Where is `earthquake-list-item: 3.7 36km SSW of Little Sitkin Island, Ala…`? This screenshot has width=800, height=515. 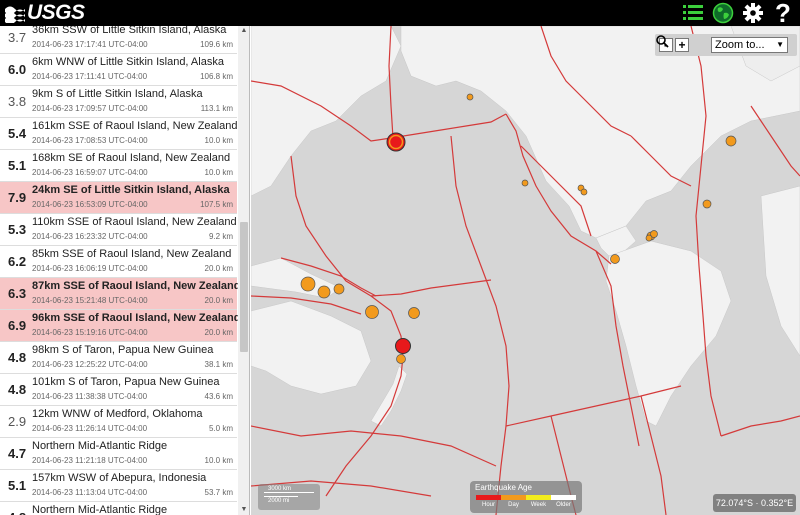 earthquake-list-item: 3.7 36km SSW of Little Sitkin Island, Ala… is located at coordinates (118, 40).